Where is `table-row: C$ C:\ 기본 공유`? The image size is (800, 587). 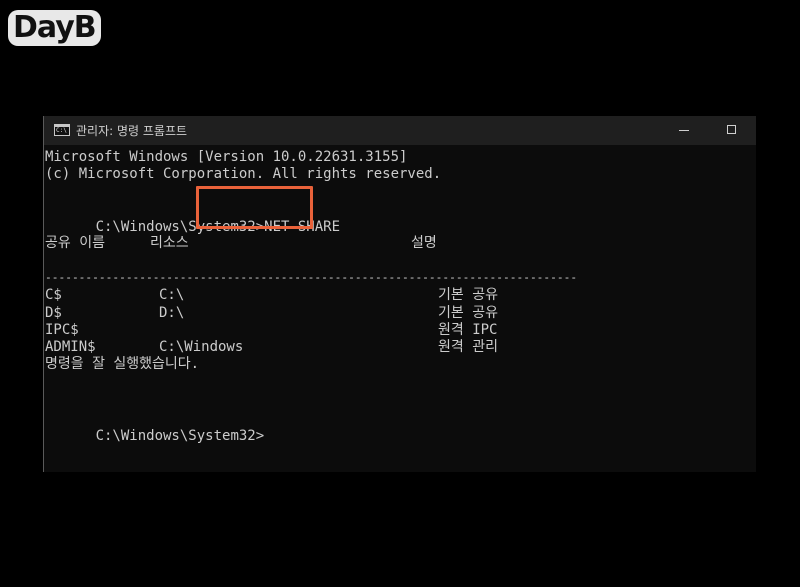
table-row: C$ C:\ 기본 공유 is located at coordinates (395, 296).